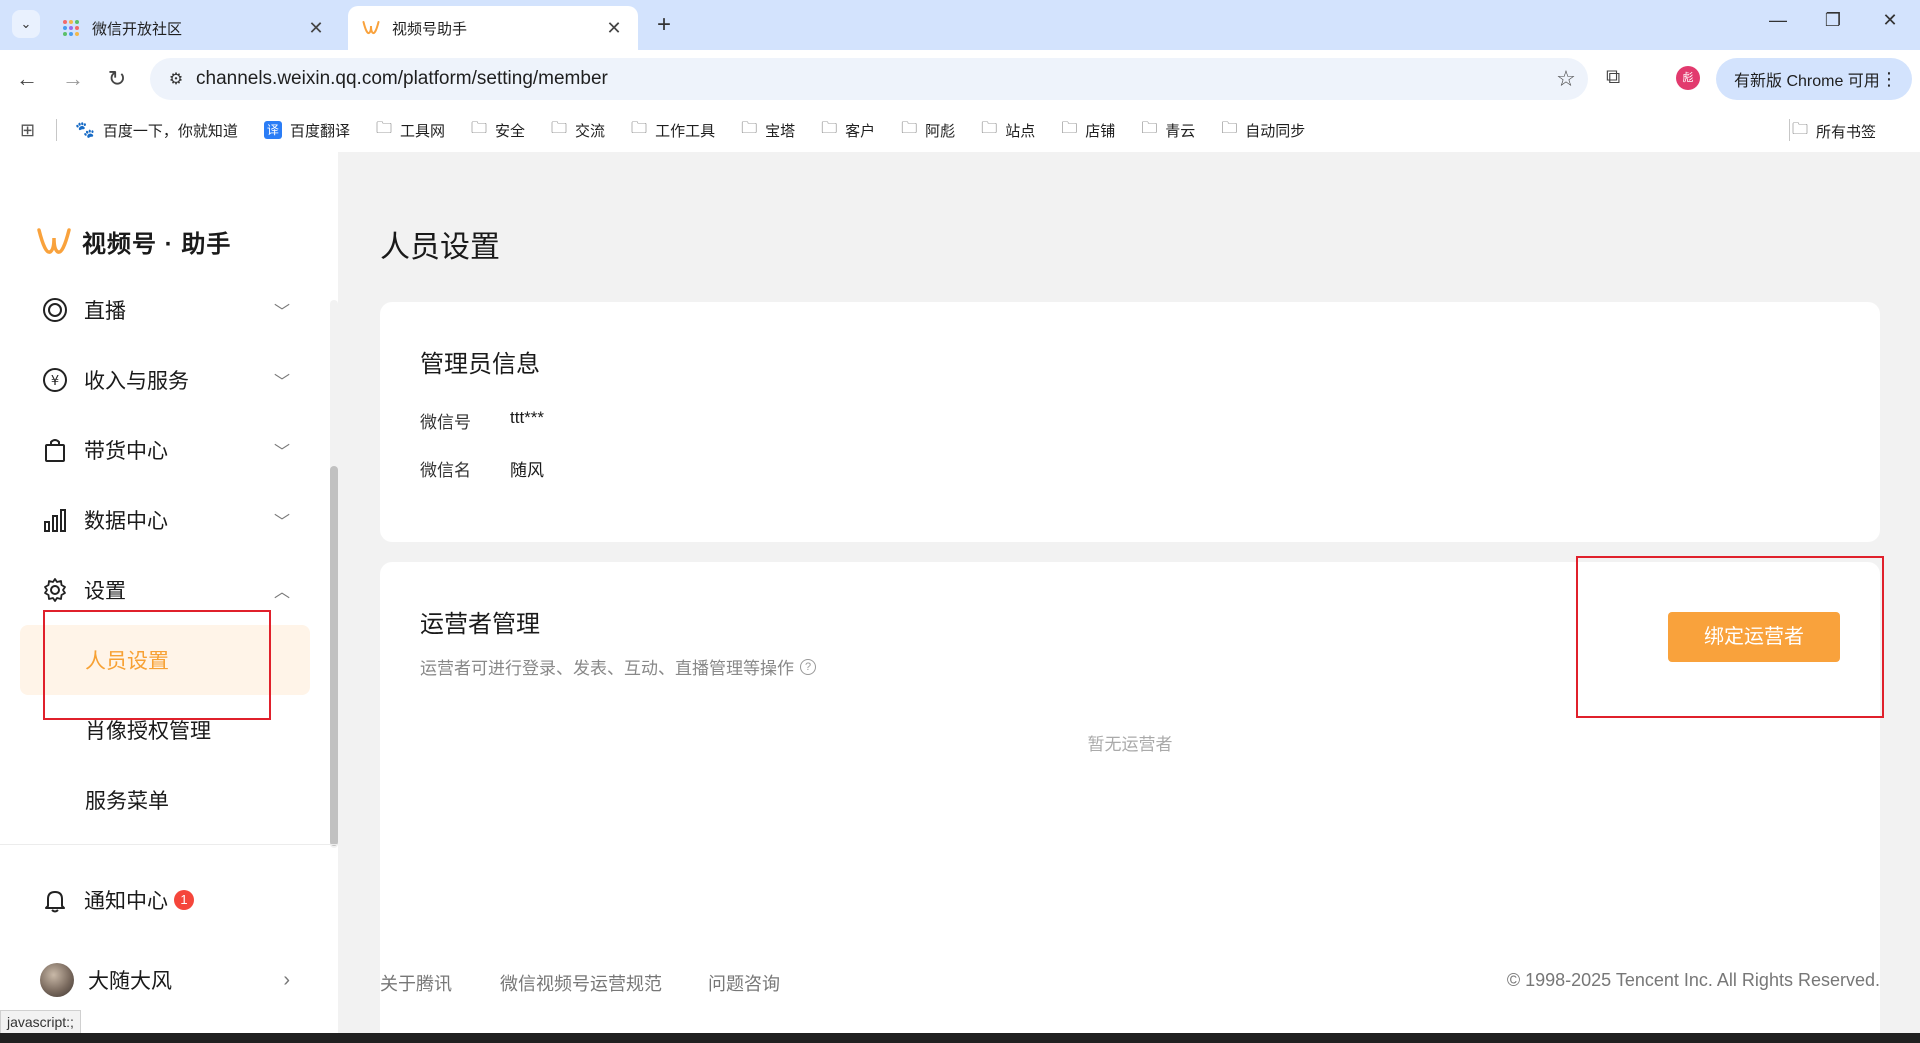  I want to click on wechat-id-label: 微信号, so click(445, 422).